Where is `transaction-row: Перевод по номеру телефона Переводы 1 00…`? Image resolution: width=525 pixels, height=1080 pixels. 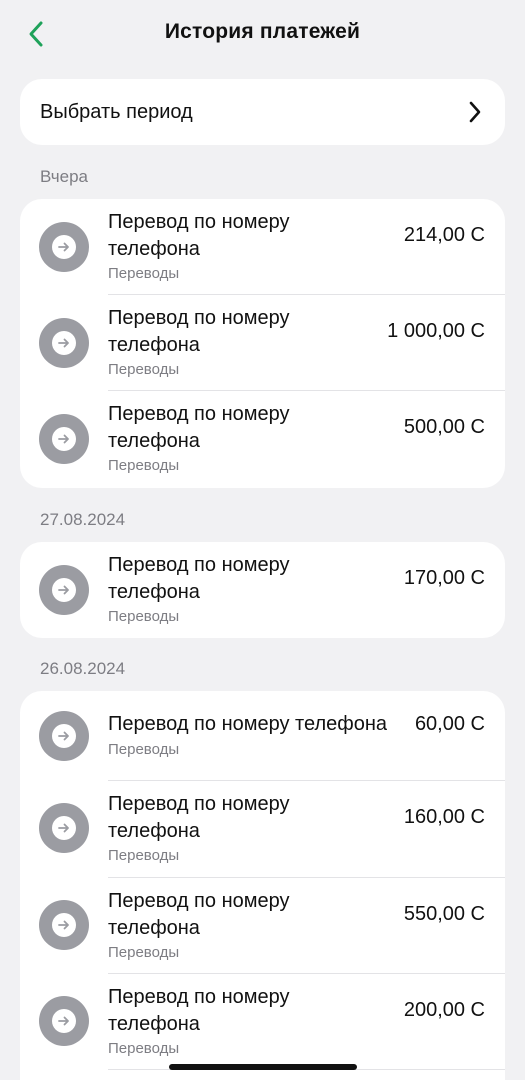
transaction-row: Перевод по номеру телефона Переводы 1 00… is located at coordinates (262, 343).